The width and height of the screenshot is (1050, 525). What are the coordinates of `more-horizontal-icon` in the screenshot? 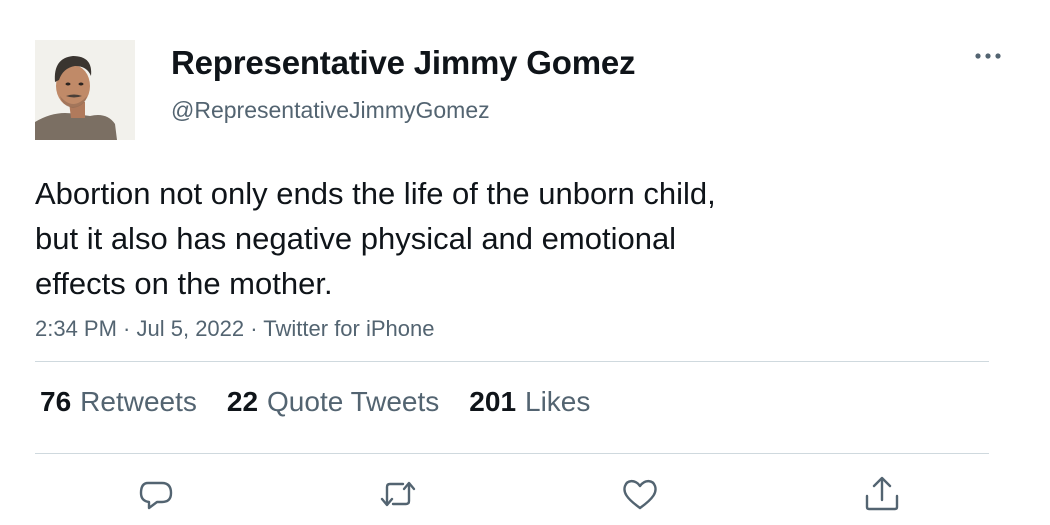 It's located at (988, 56).